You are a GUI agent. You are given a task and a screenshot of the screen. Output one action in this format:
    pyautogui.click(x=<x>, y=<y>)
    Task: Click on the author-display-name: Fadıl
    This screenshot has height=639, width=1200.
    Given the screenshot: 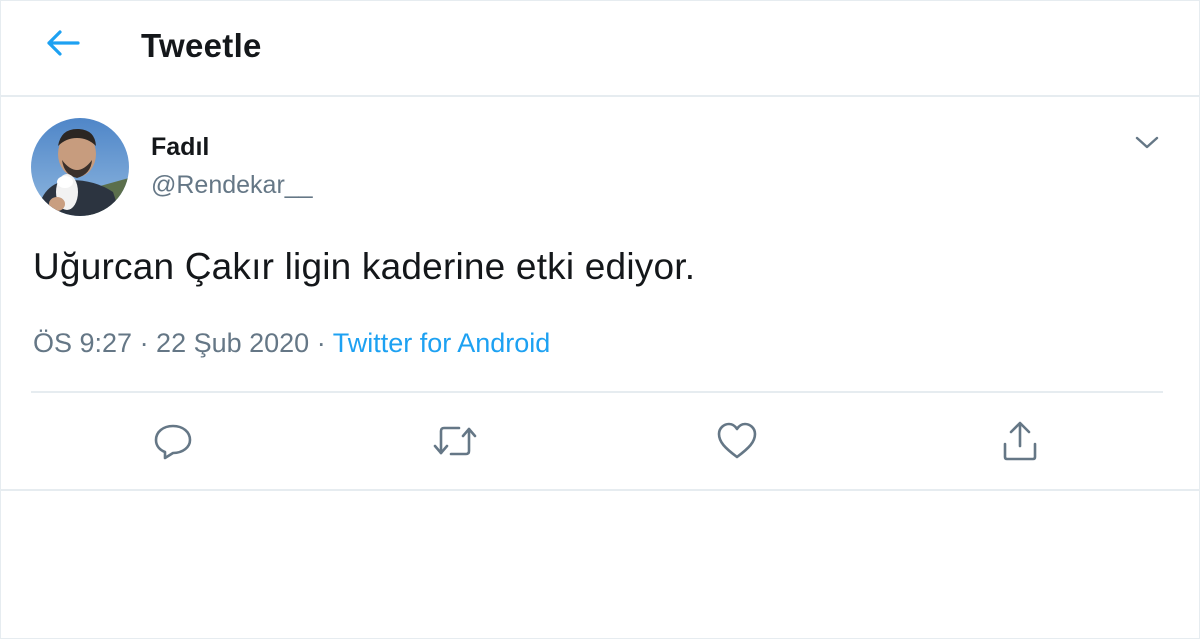 What is the action you would take?
    pyautogui.click(x=180, y=147)
    